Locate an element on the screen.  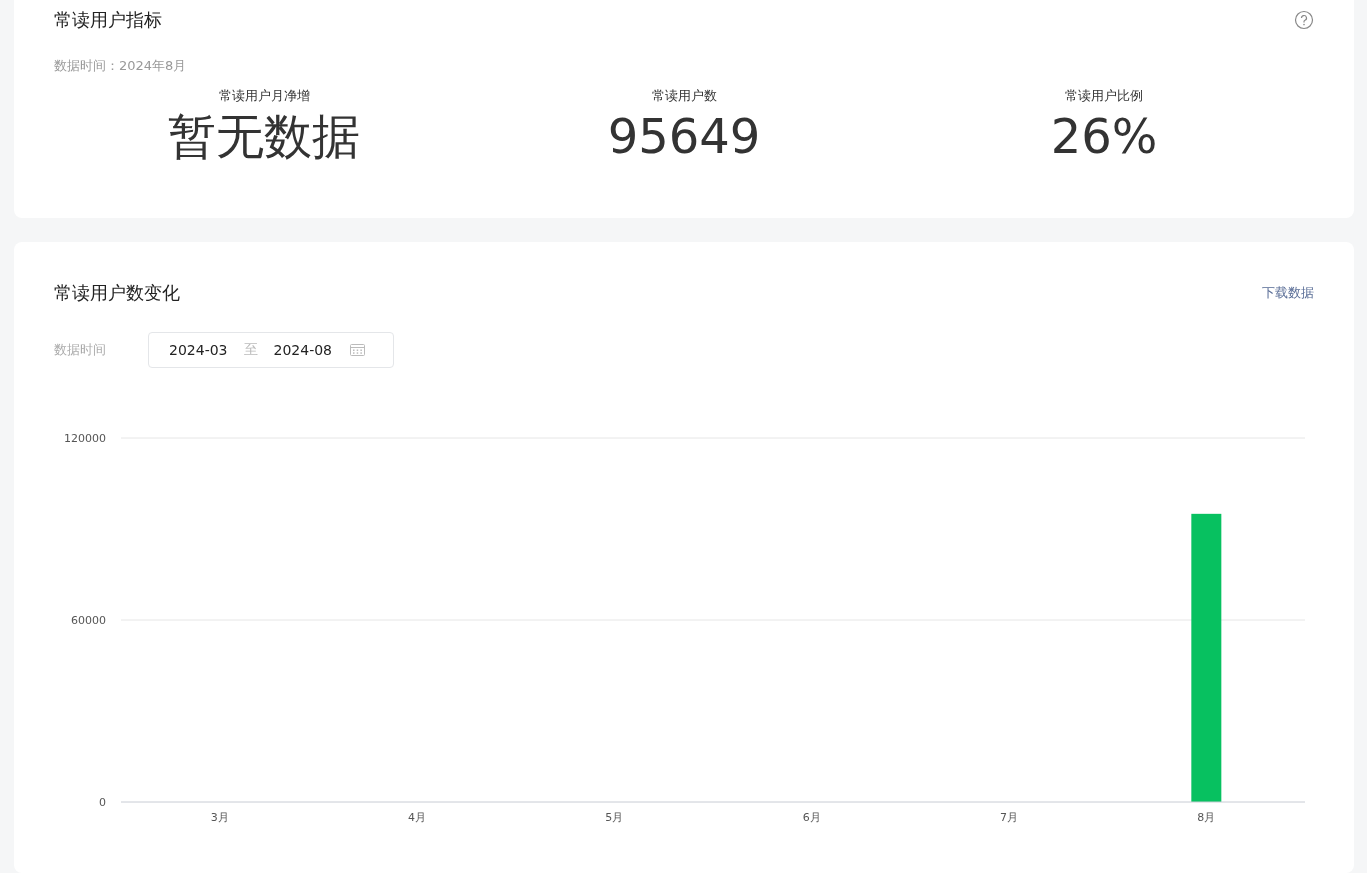
y-tick-label: 120000 is located at coordinates (85, 438).